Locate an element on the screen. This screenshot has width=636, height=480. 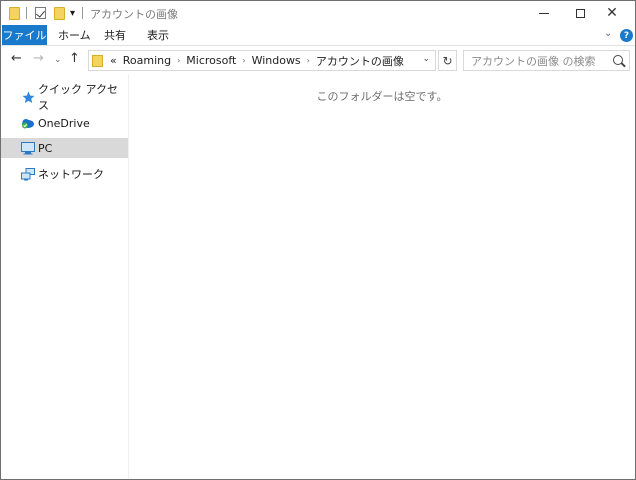
nav-item-onedrive: OneDrive is located at coordinates (64, 123).